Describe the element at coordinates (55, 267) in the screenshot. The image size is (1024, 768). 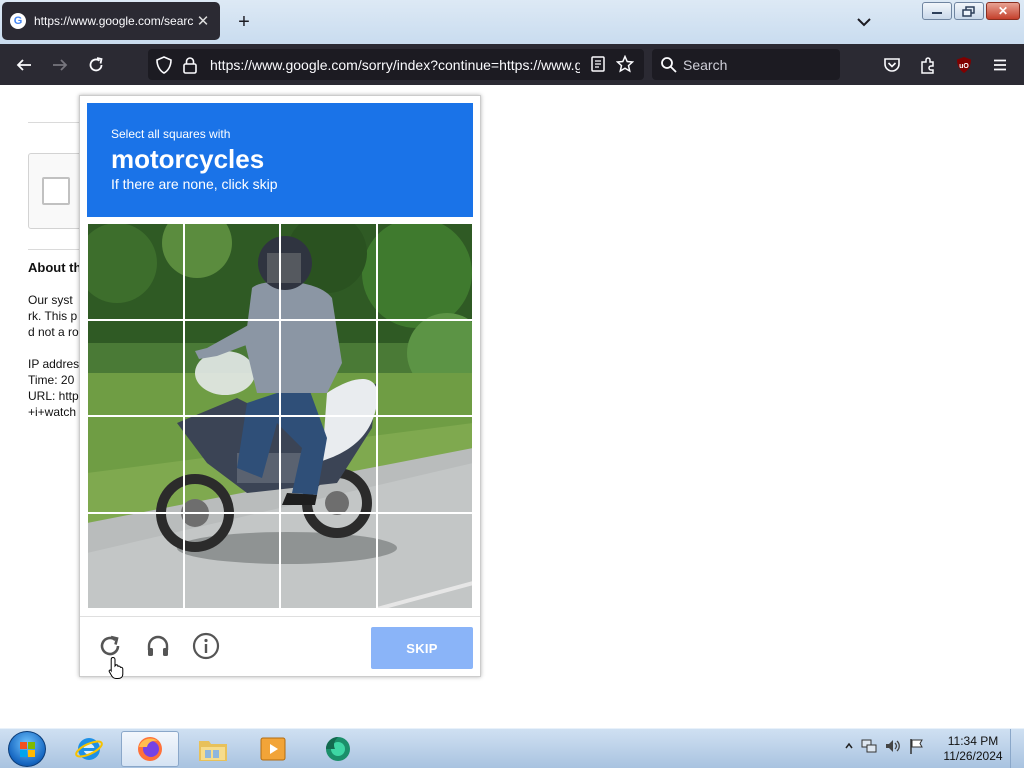
I see `about-heading: About th` at that location.